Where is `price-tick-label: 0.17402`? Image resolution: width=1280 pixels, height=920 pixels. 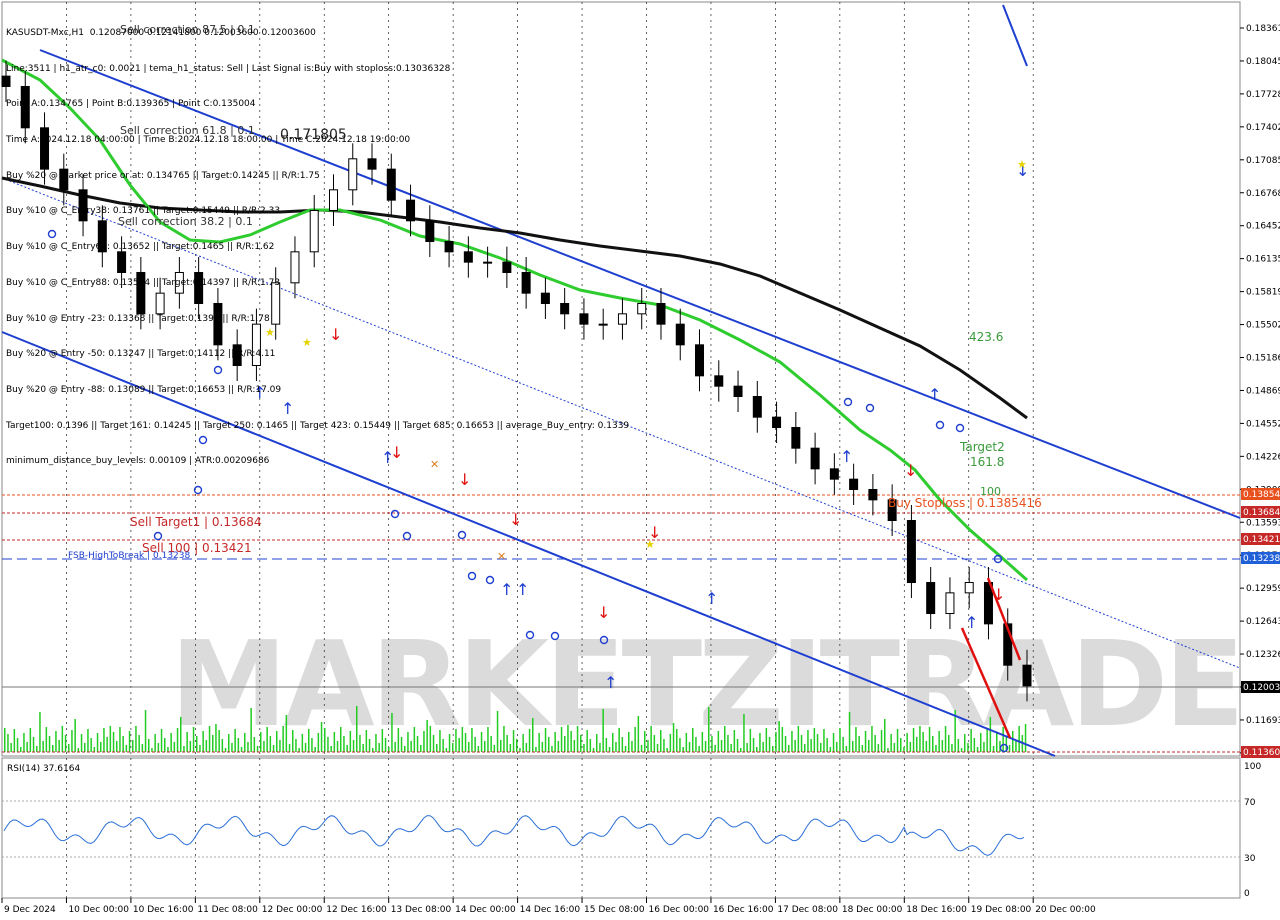
price-tick-label: 0.17402 is located at coordinates (1263, 128).